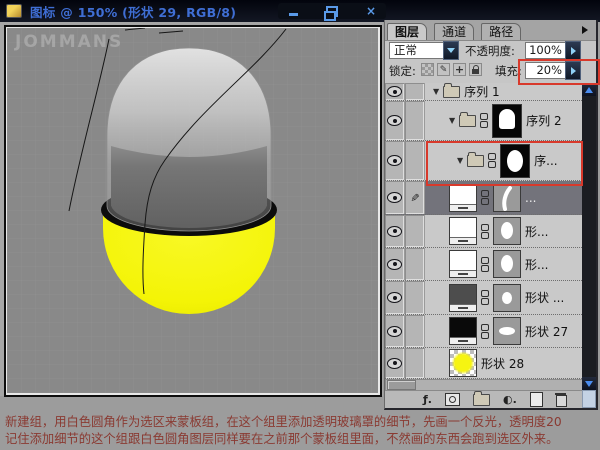 The image size is (600, 450). I want to click on lock-image-icon: ✎, so click(443, 69).